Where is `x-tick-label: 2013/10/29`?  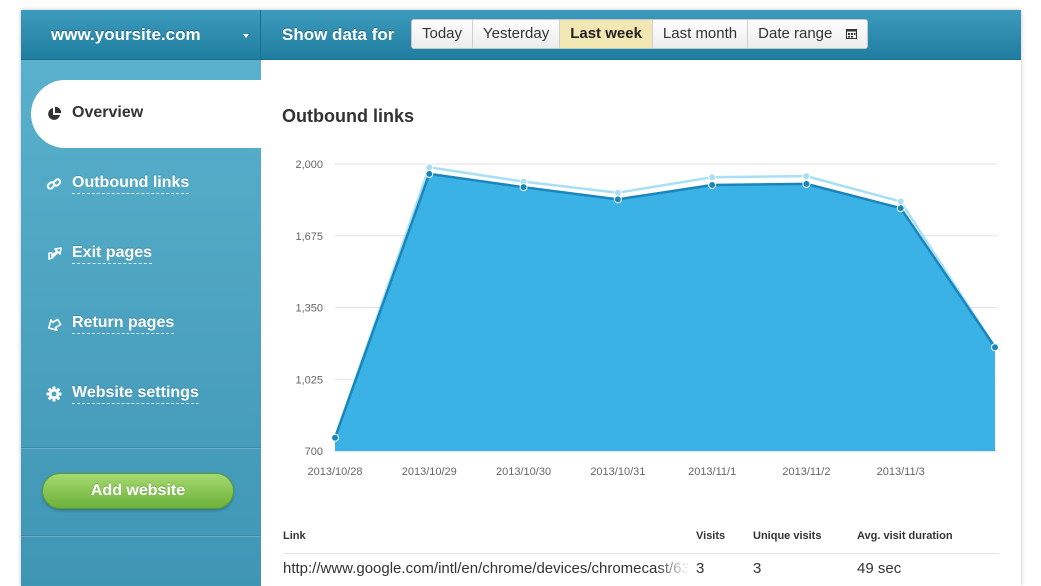 x-tick-label: 2013/10/29 is located at coordinates (429, 472).